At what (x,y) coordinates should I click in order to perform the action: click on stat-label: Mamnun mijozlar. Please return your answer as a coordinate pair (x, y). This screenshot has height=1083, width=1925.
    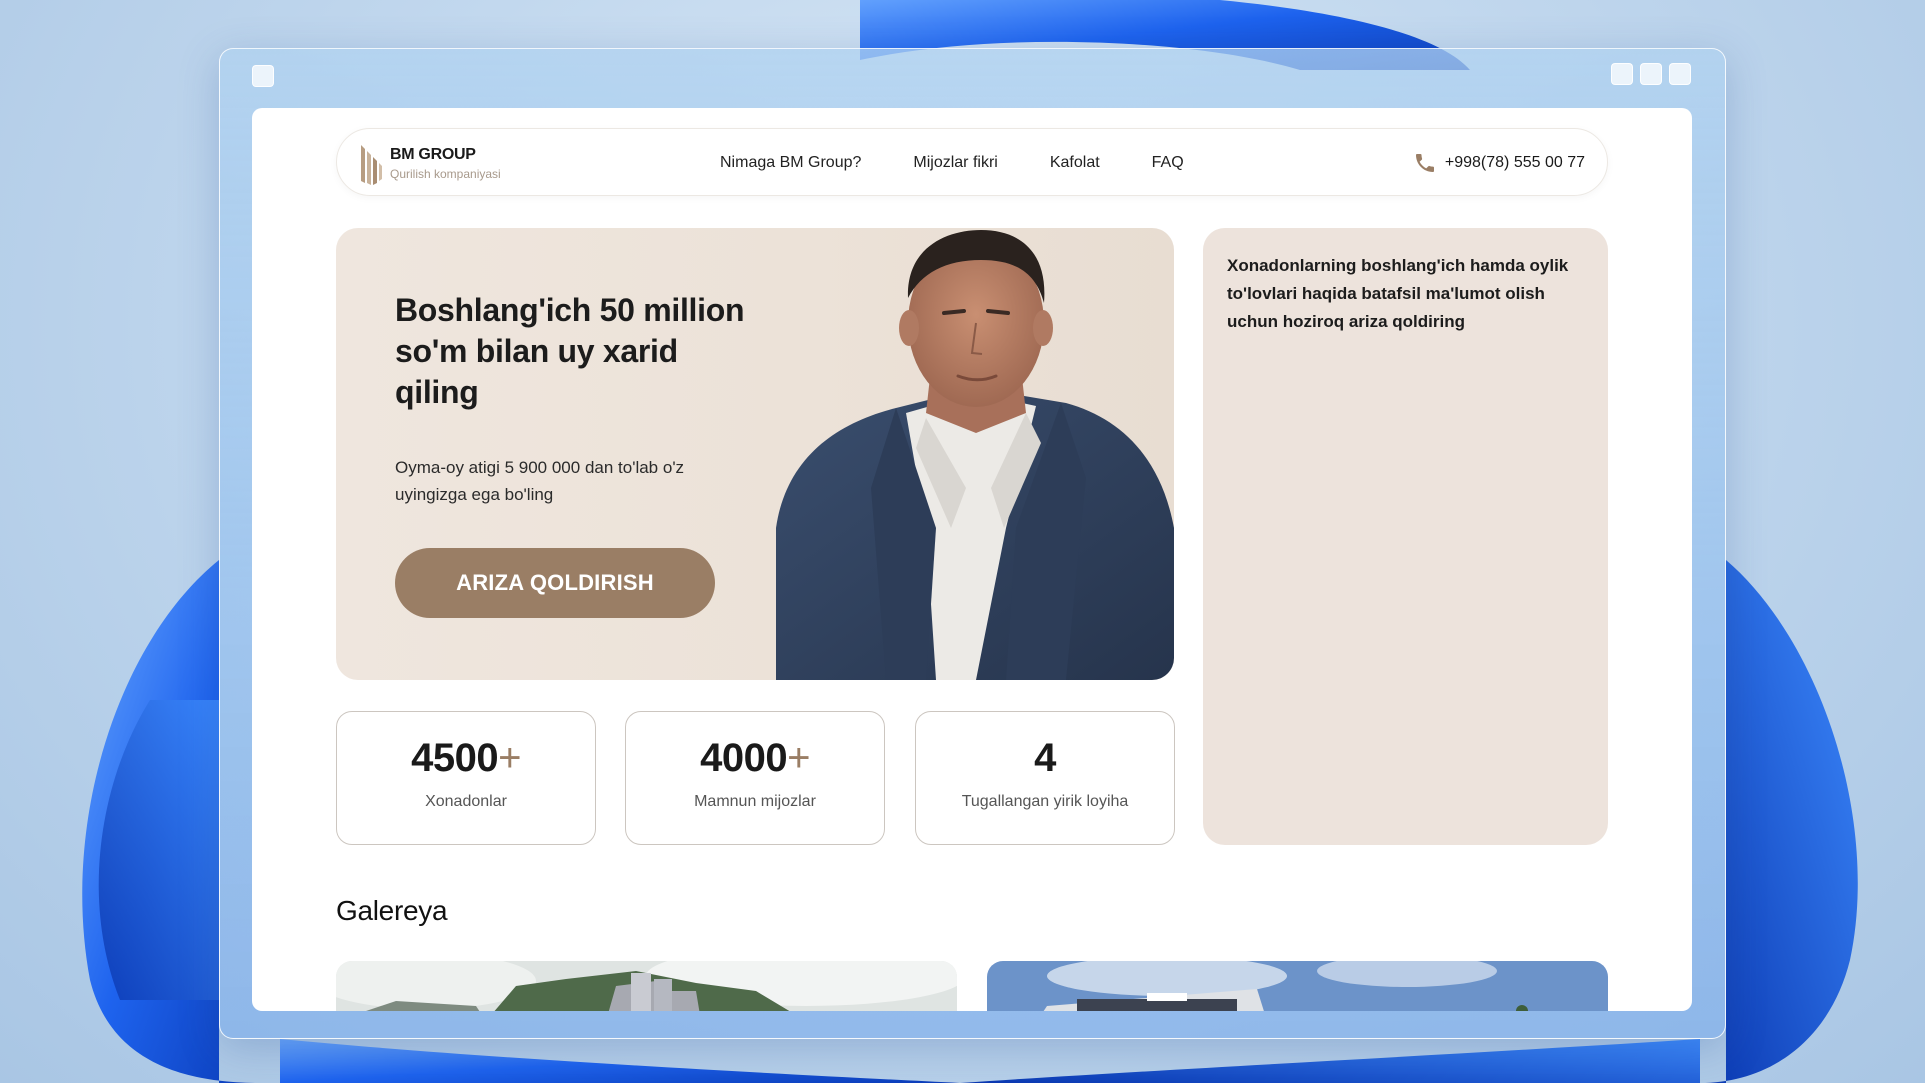
    Looking at the image, I should click on (755, 801).